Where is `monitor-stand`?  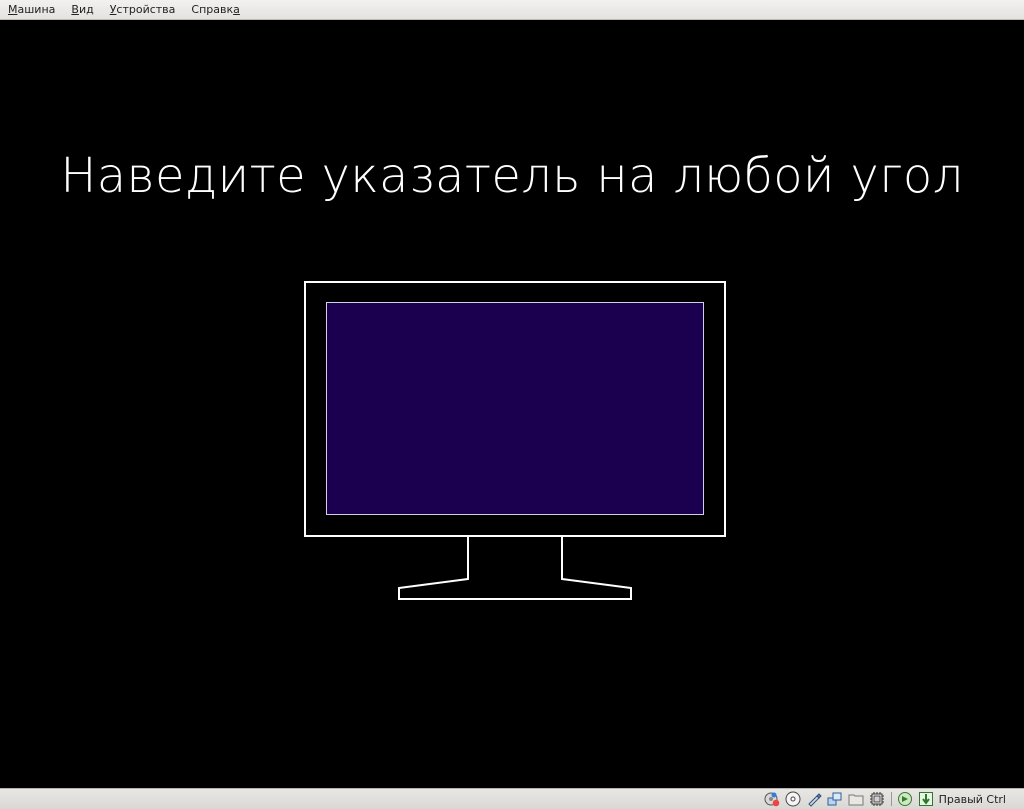 monitor-stand is located at coordinates (515, 568).